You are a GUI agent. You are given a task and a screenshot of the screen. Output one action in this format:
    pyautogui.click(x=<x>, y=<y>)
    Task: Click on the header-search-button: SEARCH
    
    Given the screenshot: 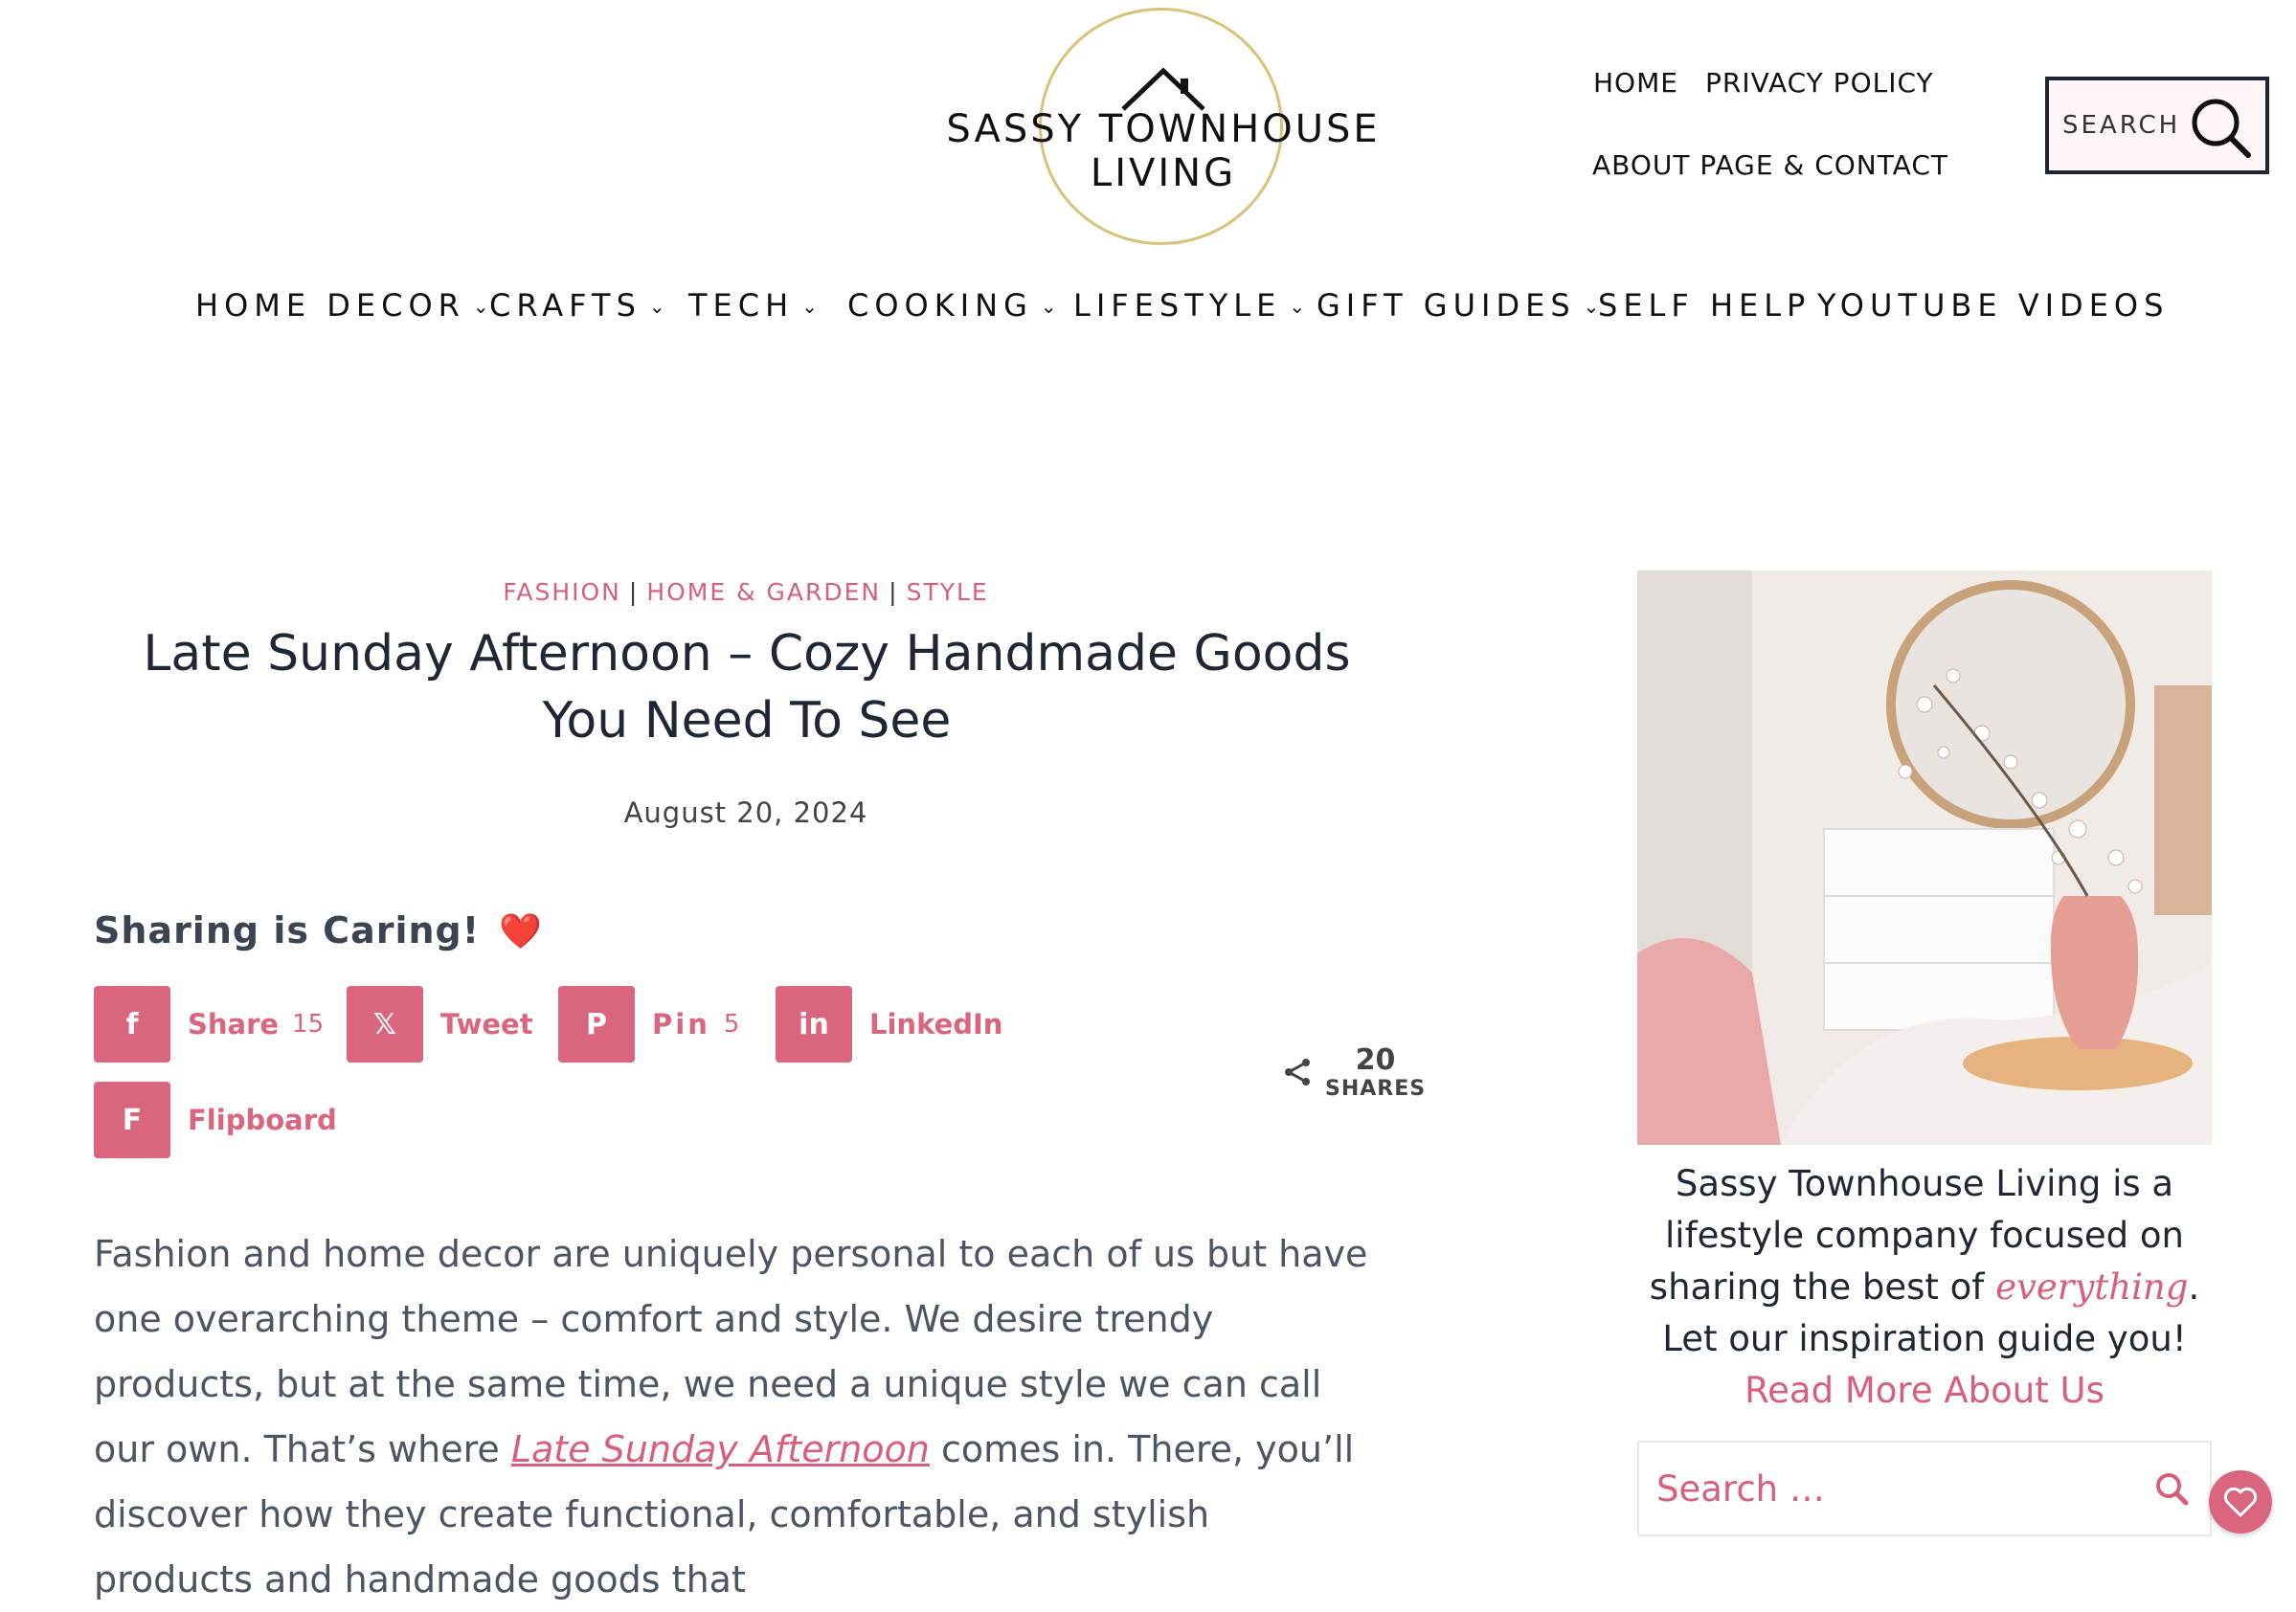 What is the action you would take?
    pyautogui.click(x=2157, y=125)
    